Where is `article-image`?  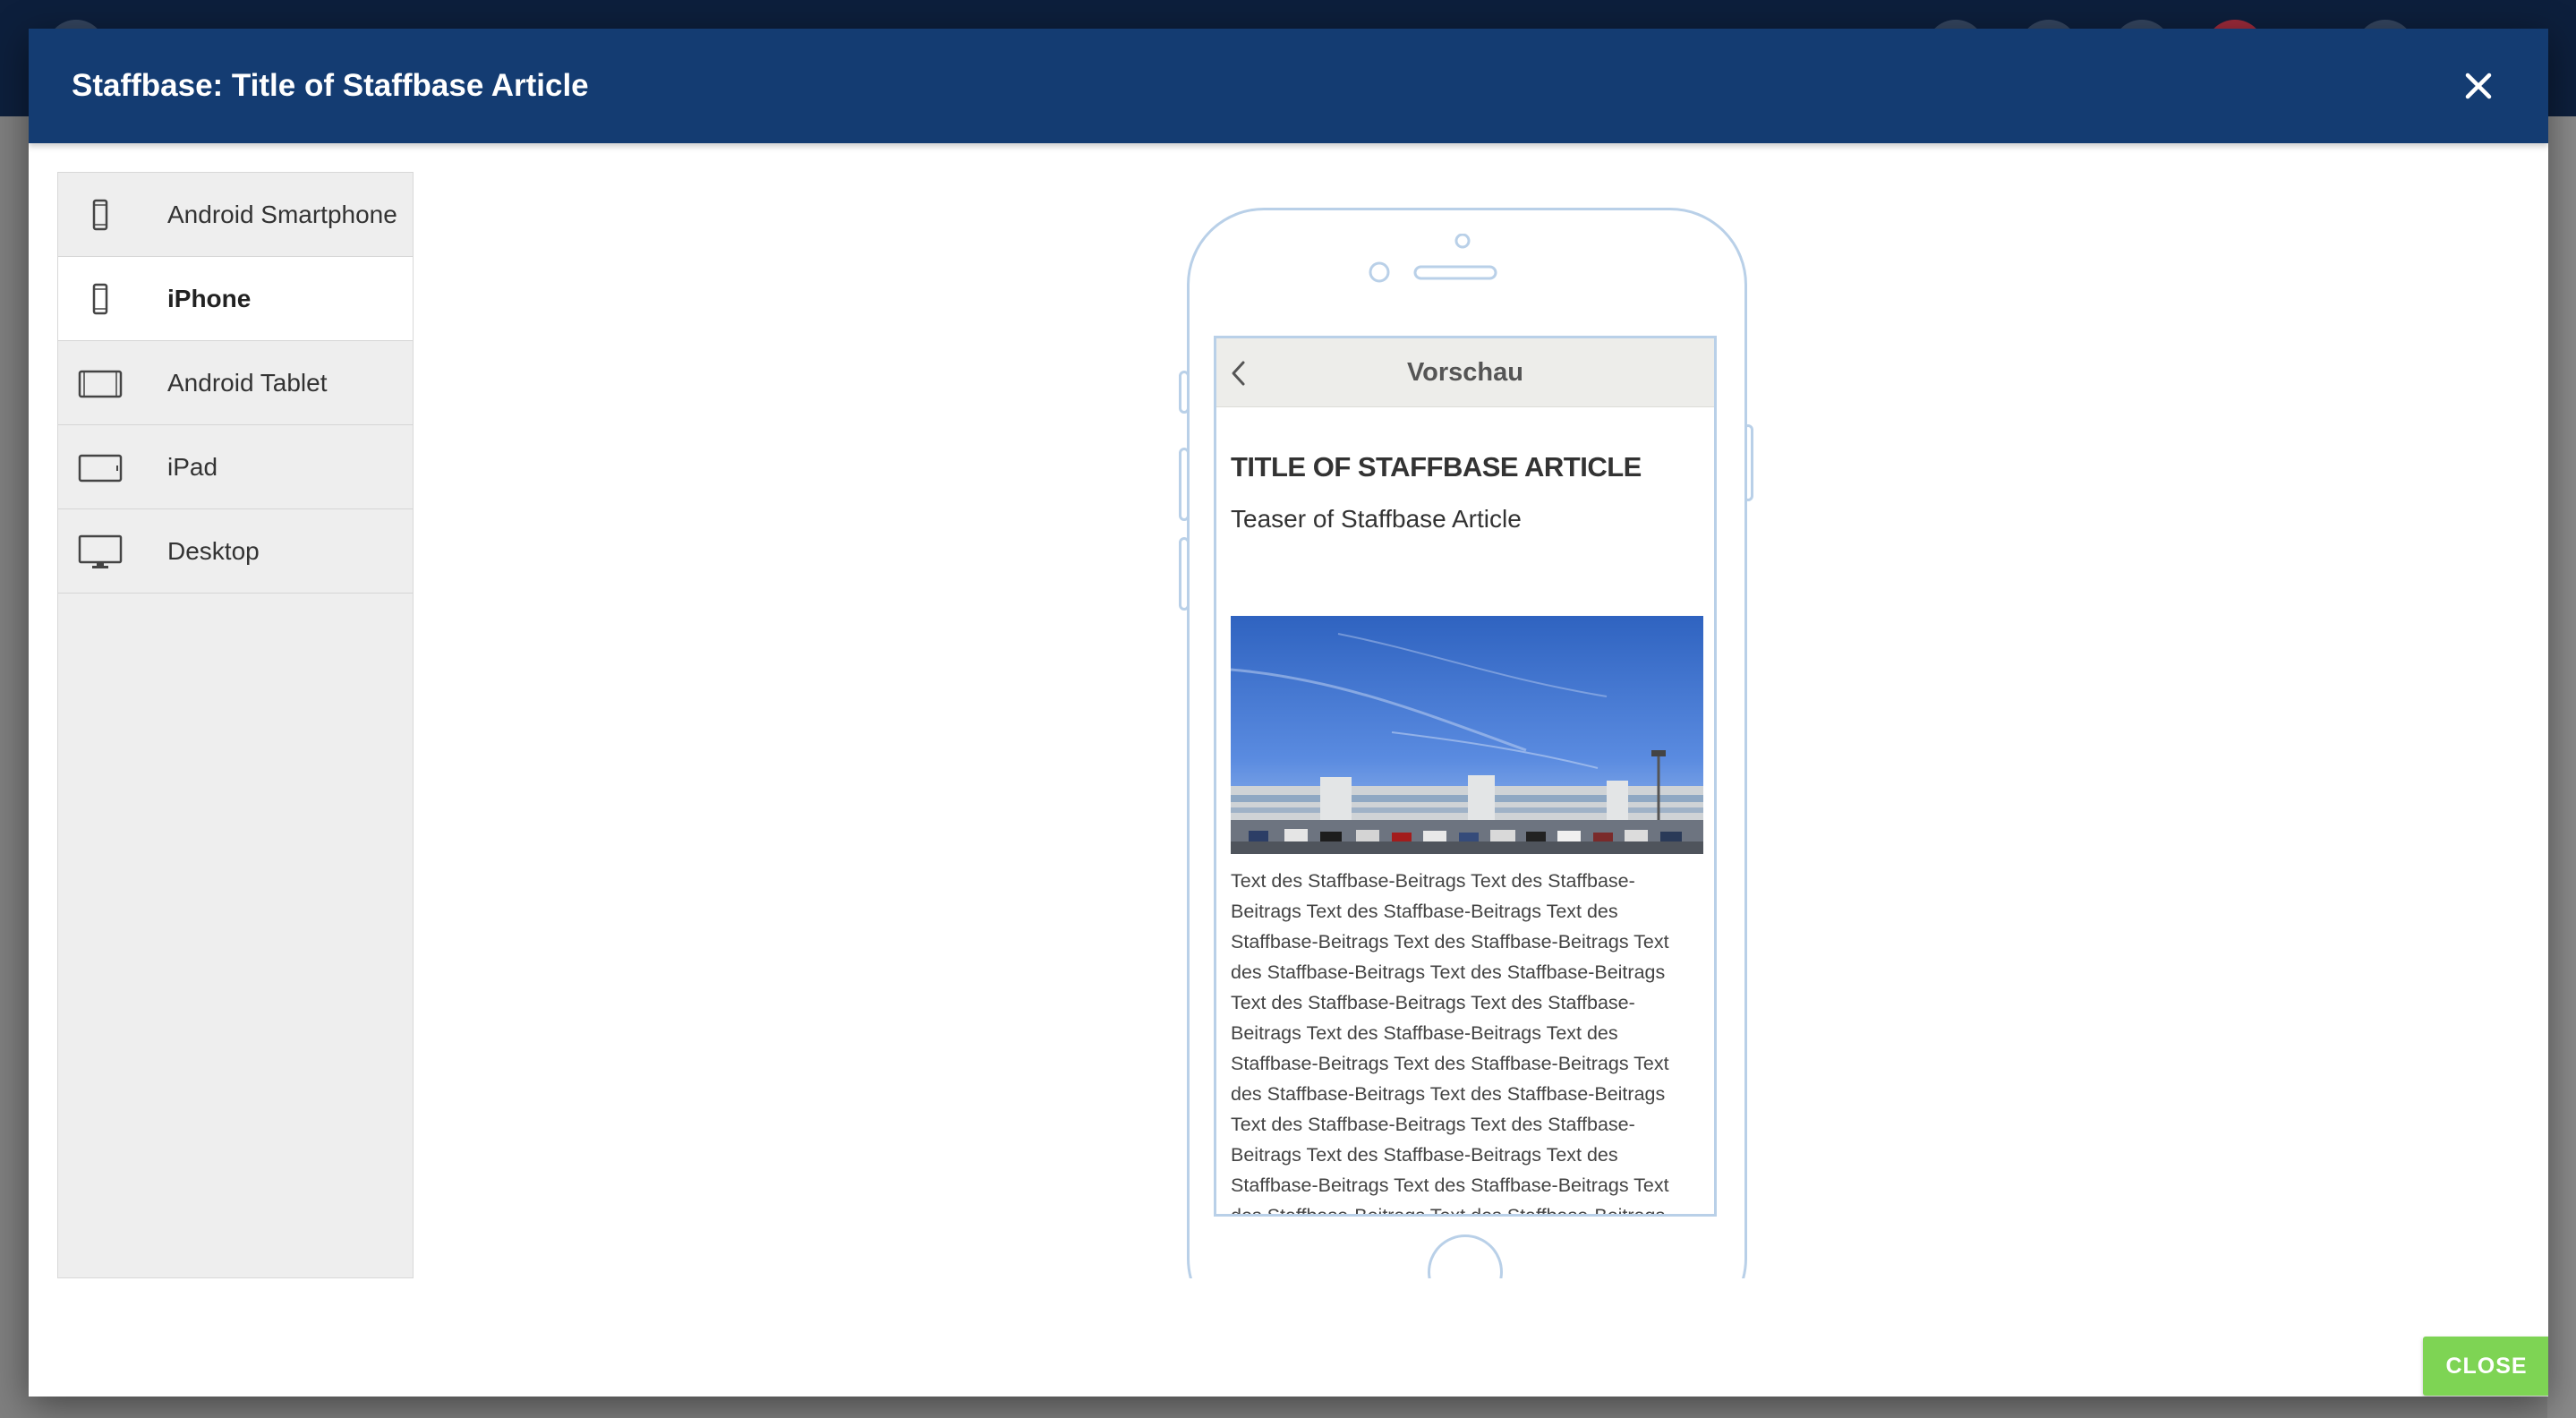 article-image is located at coordinates (1467, 735).